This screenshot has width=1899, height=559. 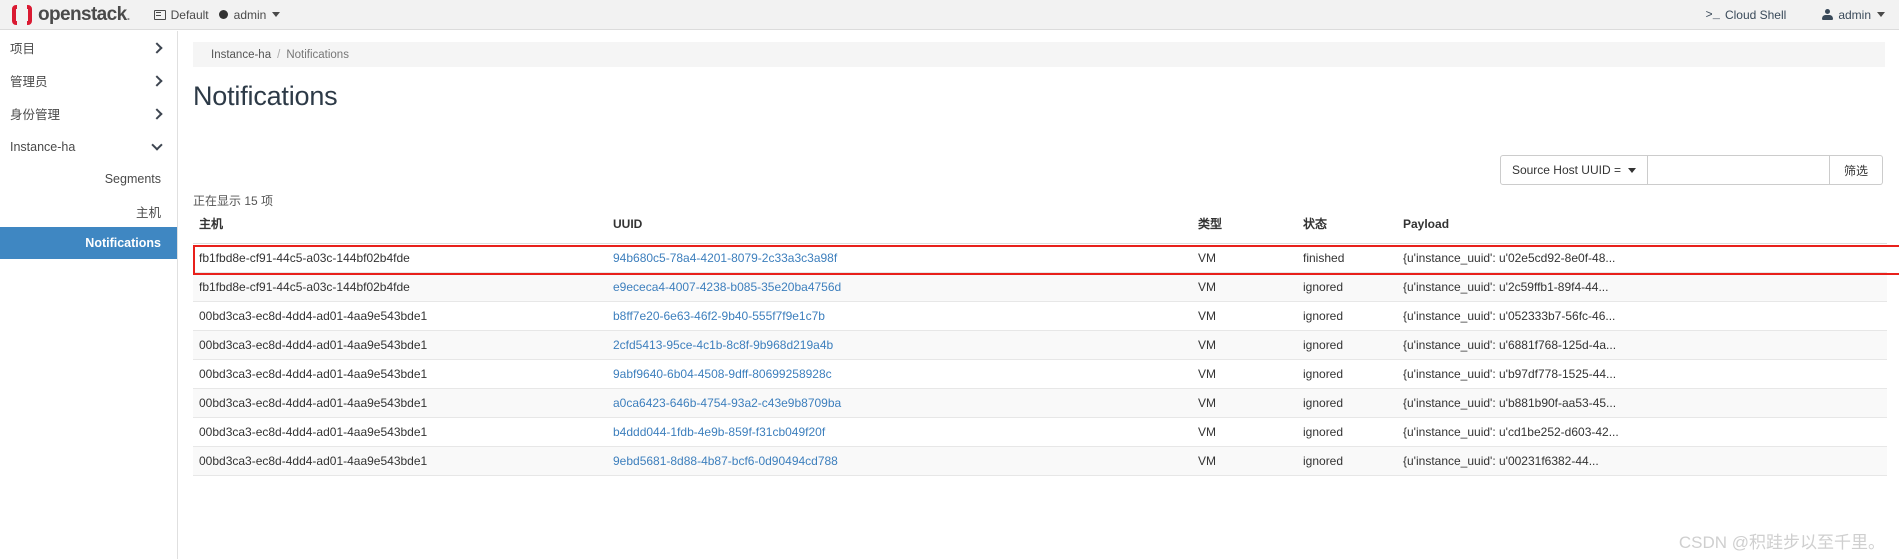 What do you see at coordinates (722, 374) in the screenshot?
I see `uuid-link: 9abf9640-6b04-4508-9dff-80699258928c` at bounding box center [722, 374].